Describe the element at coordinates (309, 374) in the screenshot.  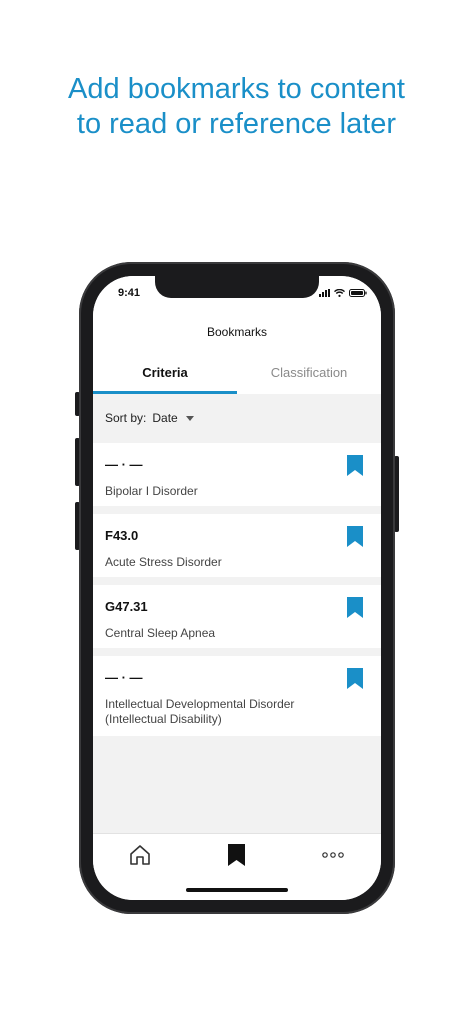
I see `tab-classification: Classification` at that location.